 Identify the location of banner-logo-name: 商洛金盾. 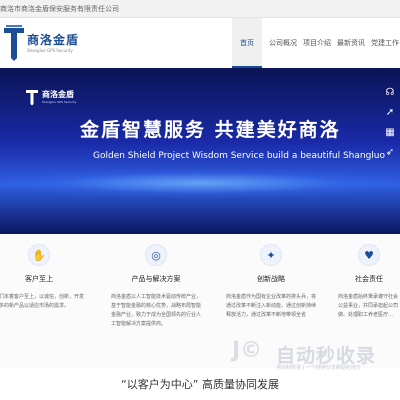
(58, 94).